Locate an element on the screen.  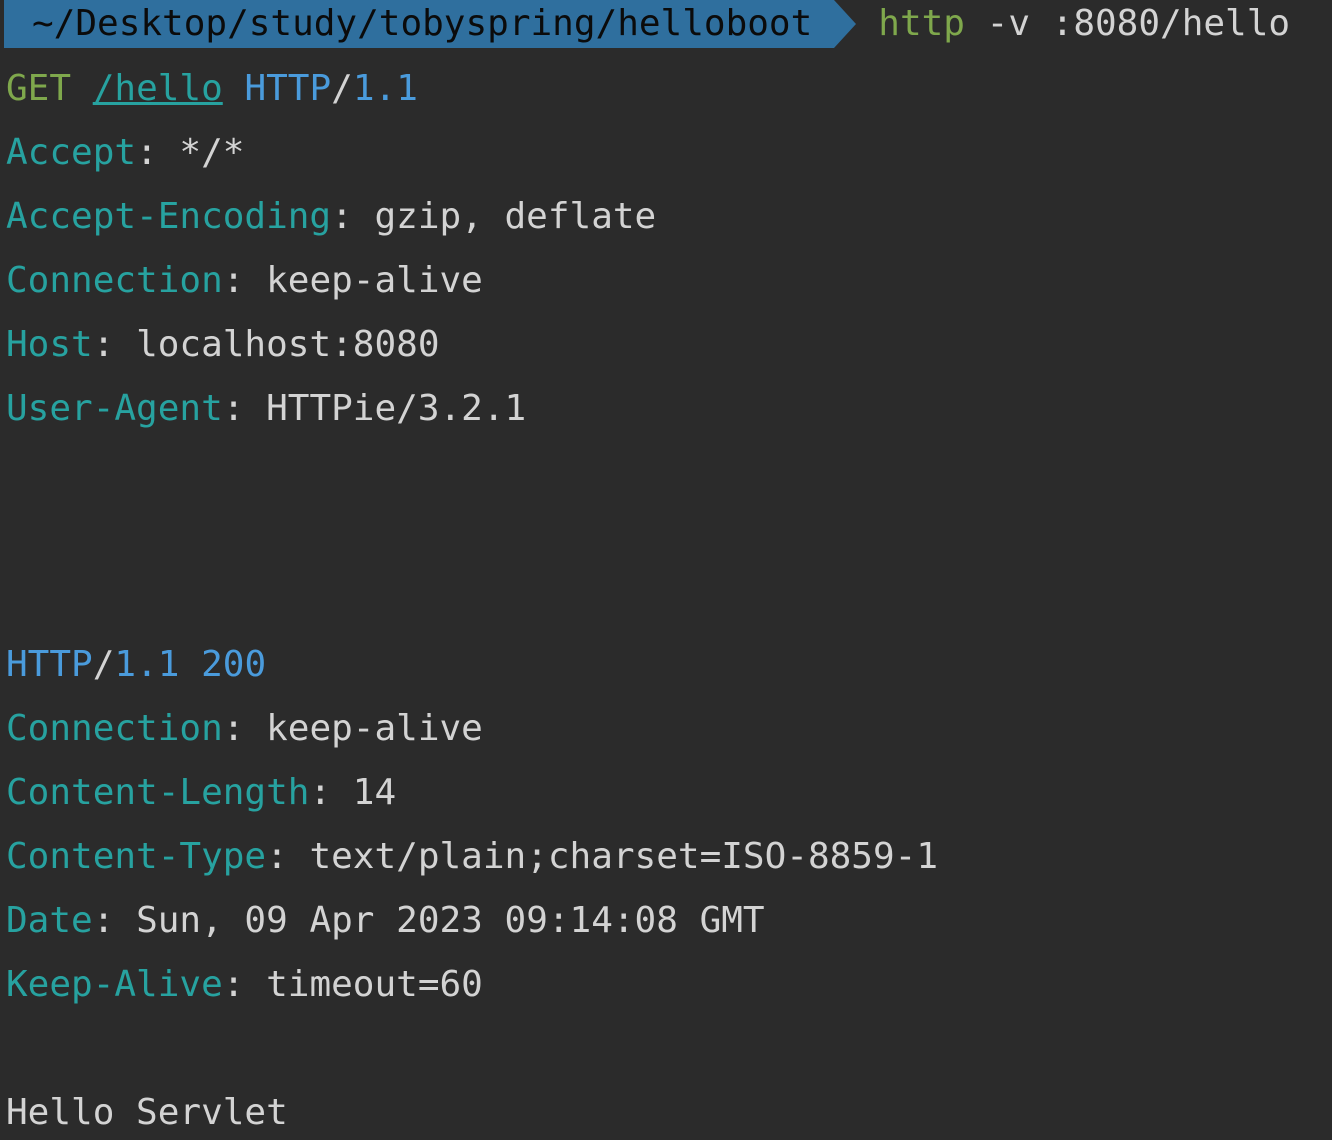
header-value: localhost:8080 is located at coordinates (288, 344).